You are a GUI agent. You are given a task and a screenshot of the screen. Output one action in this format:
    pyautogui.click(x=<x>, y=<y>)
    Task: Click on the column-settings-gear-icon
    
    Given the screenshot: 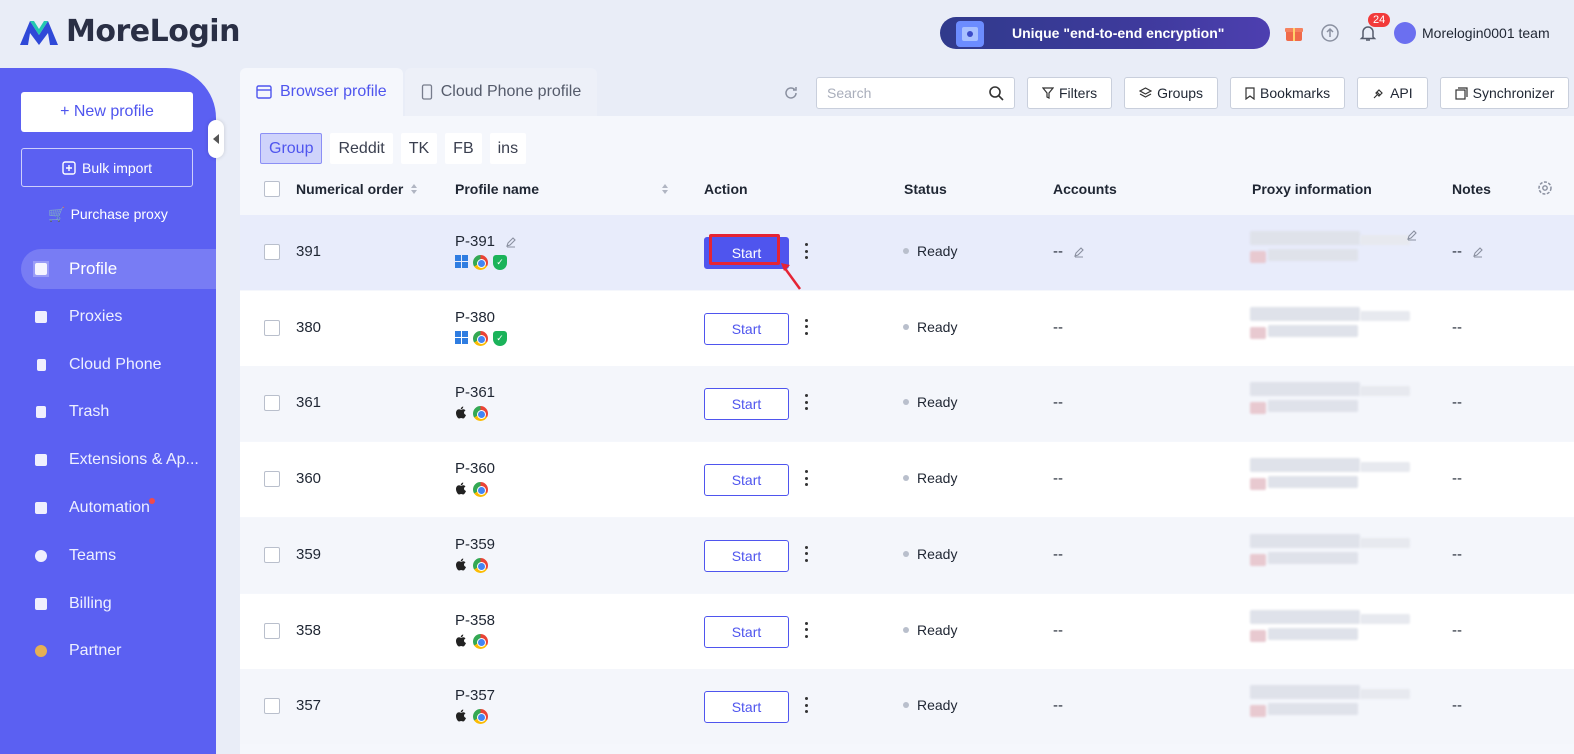 What is the action you would take?
    pyautogui.click(x=1545, y=189)
    